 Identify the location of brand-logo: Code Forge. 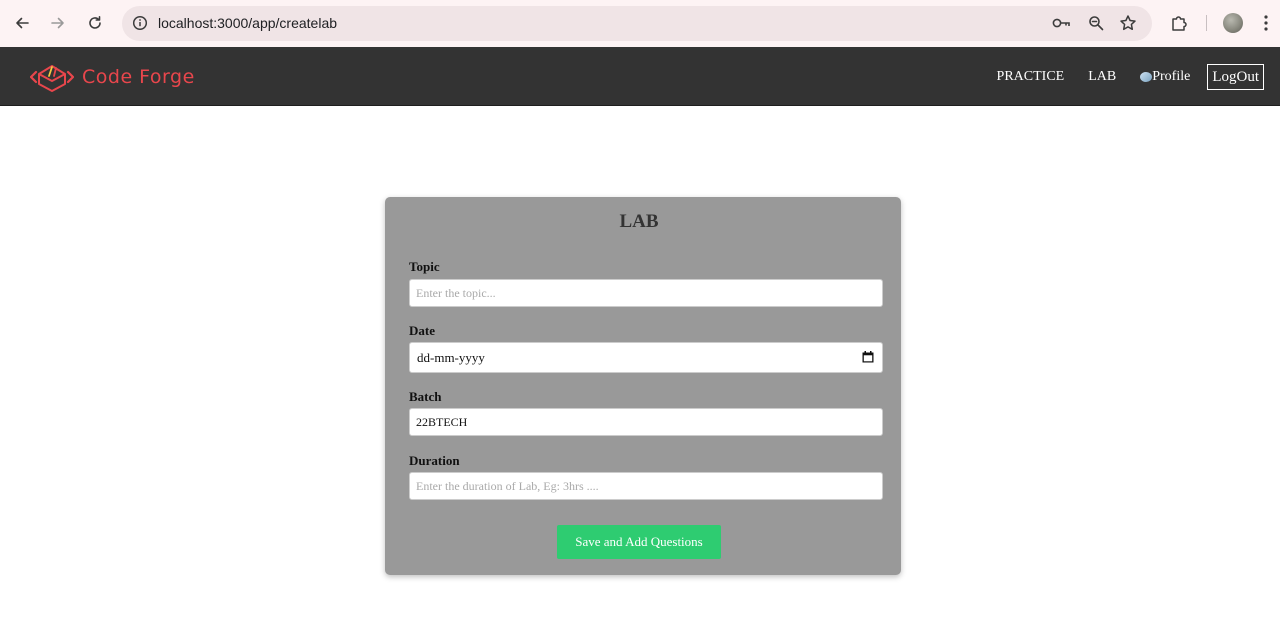
(112, 77).